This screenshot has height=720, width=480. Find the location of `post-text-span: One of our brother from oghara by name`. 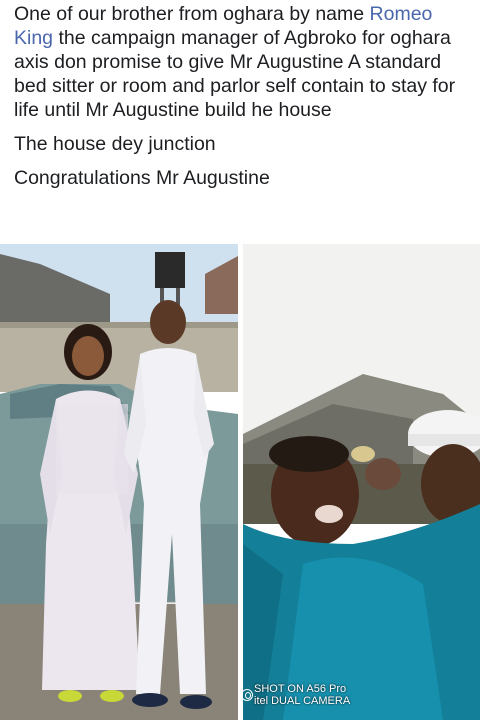

post-text-span: One of our brother from oghara by name is located at coordinates (192, 14).